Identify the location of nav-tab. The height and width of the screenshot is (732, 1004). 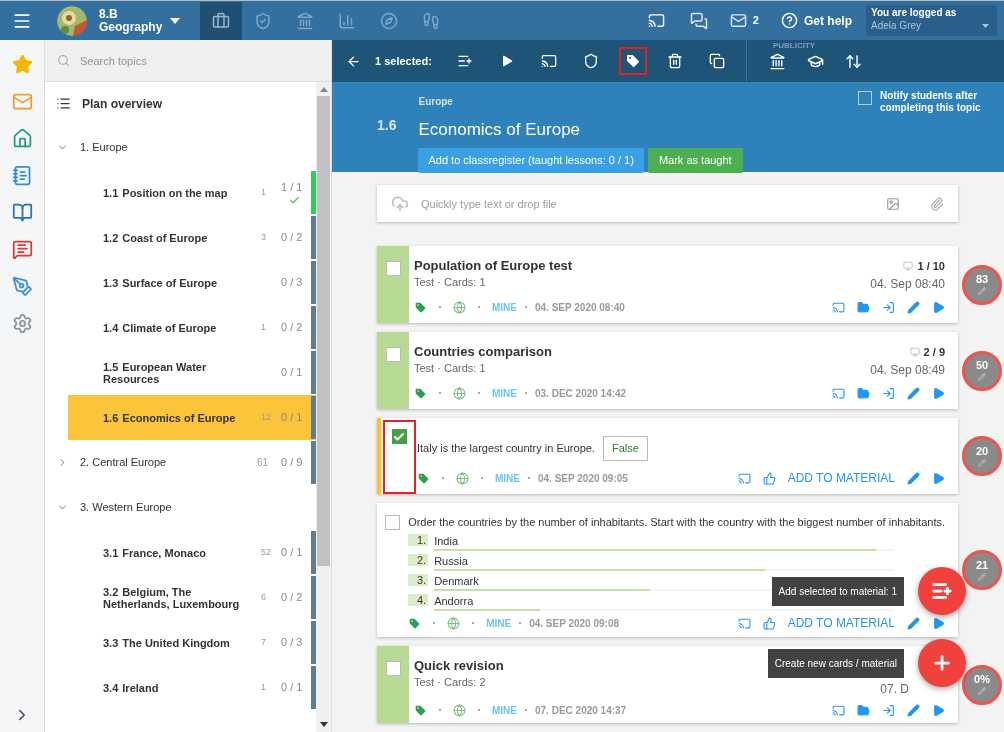
(221, 20).